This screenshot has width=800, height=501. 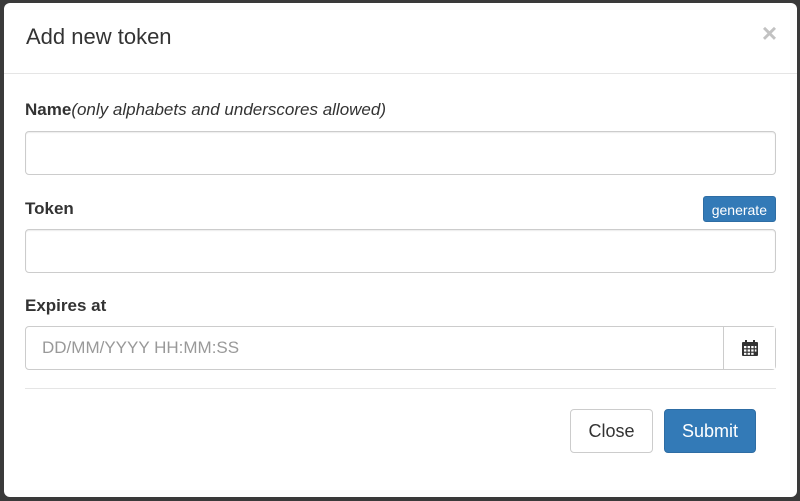 I want to click on token-label: Token, so click(x=49, y=208).